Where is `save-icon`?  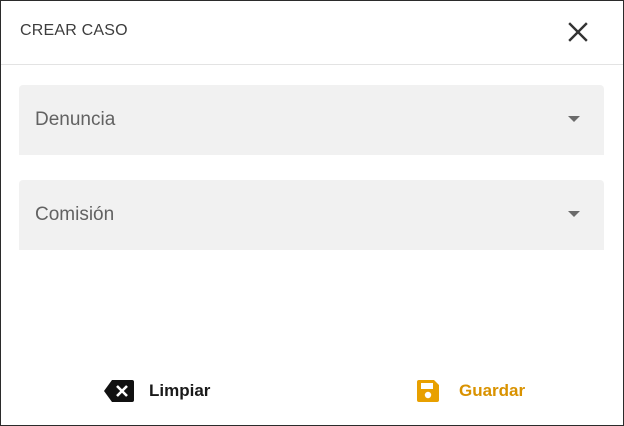 save-icon is located at coordinates (428, 391).